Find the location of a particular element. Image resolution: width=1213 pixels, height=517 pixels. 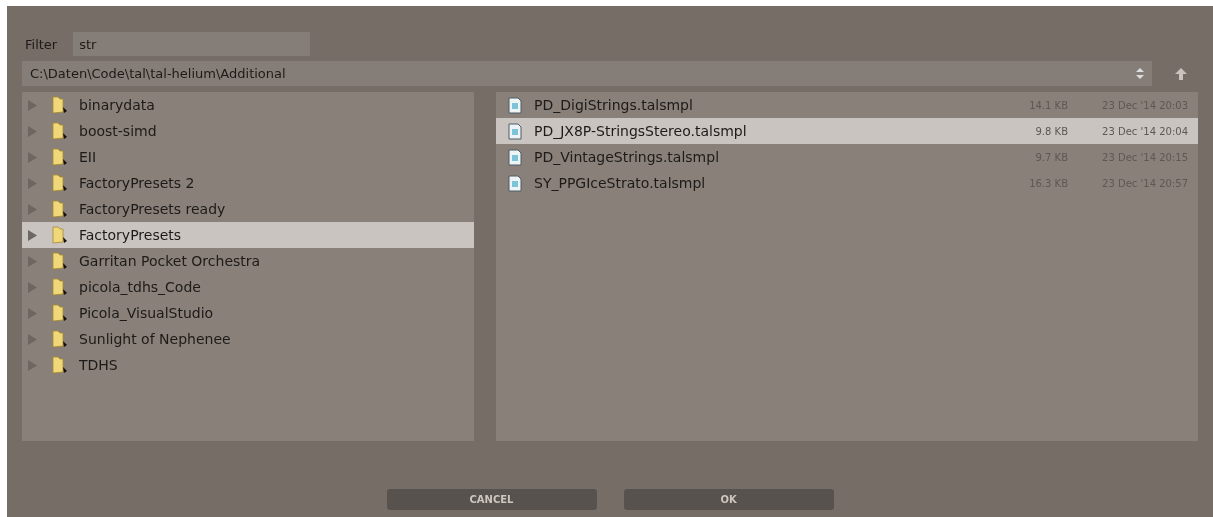

path-dropdown: C:\Daten\Code\tal\tal-helium\Additional is located at coordinates (587, 73).